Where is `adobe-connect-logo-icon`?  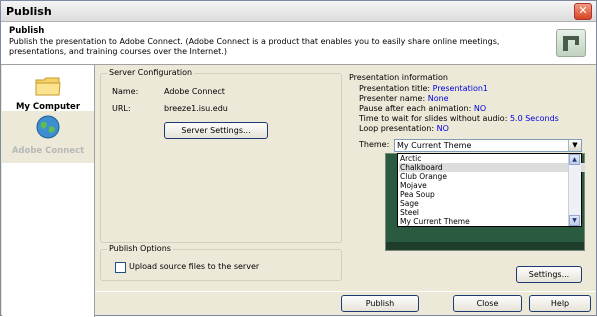 adobe-connect-logo-icon is located at coordinates (571, 43).